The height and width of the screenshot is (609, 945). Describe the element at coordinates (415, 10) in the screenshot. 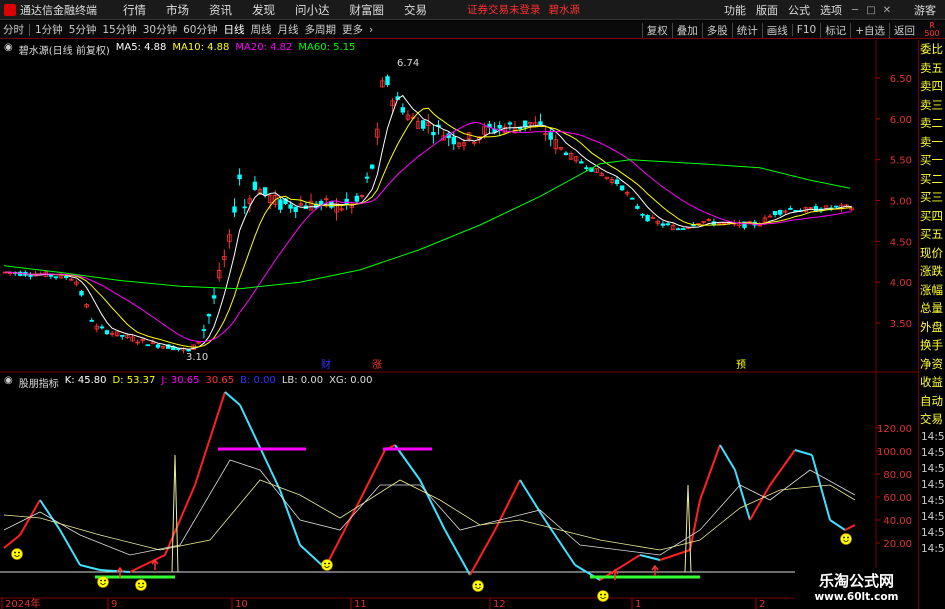

I see `menu-jiaoyi: 交易` at that location.